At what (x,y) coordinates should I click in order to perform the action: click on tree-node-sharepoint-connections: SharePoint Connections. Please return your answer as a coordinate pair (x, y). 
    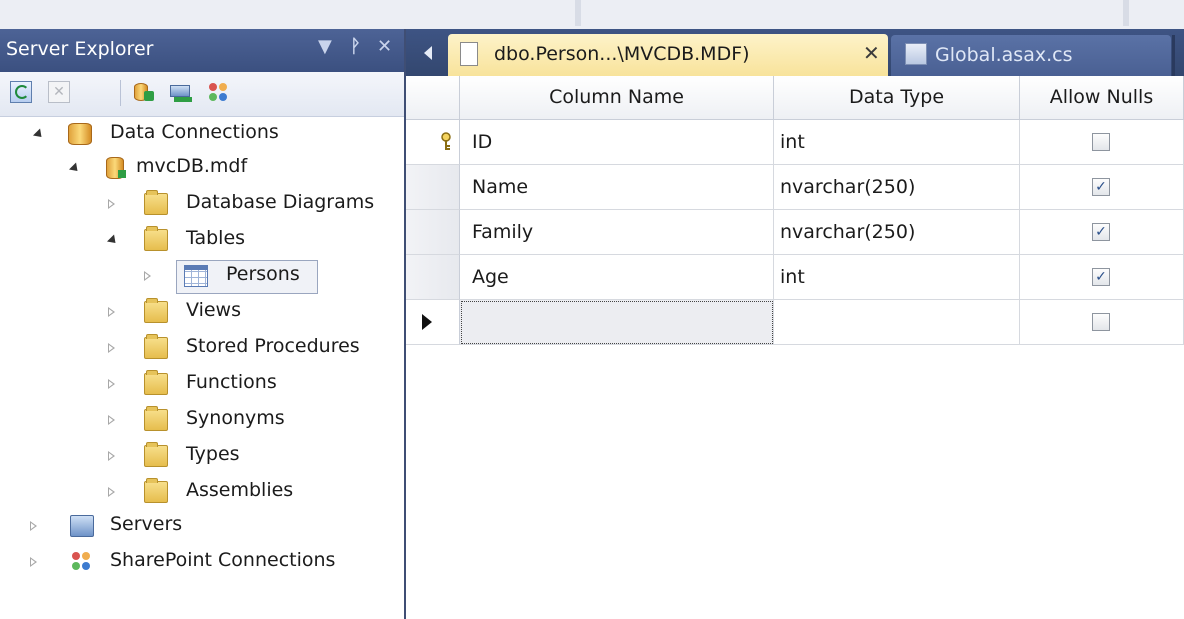
    Looking at the image, I should click on (210, 563).